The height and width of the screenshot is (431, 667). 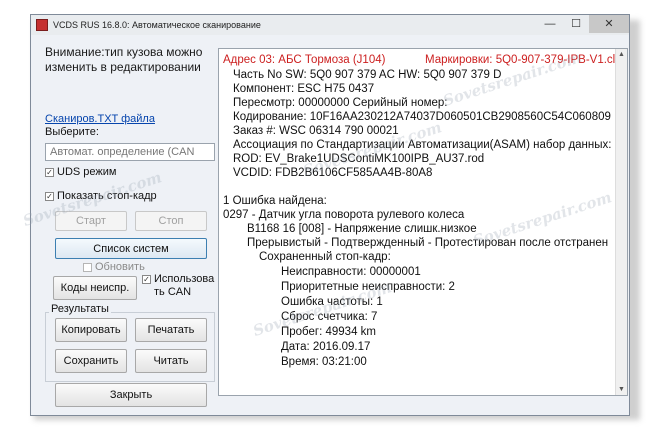 What do you see at coordinates (326, 347) in the screenshot?
I see `freeze-line: Дата: 2016.09.17` at bounding box center [326, 347].